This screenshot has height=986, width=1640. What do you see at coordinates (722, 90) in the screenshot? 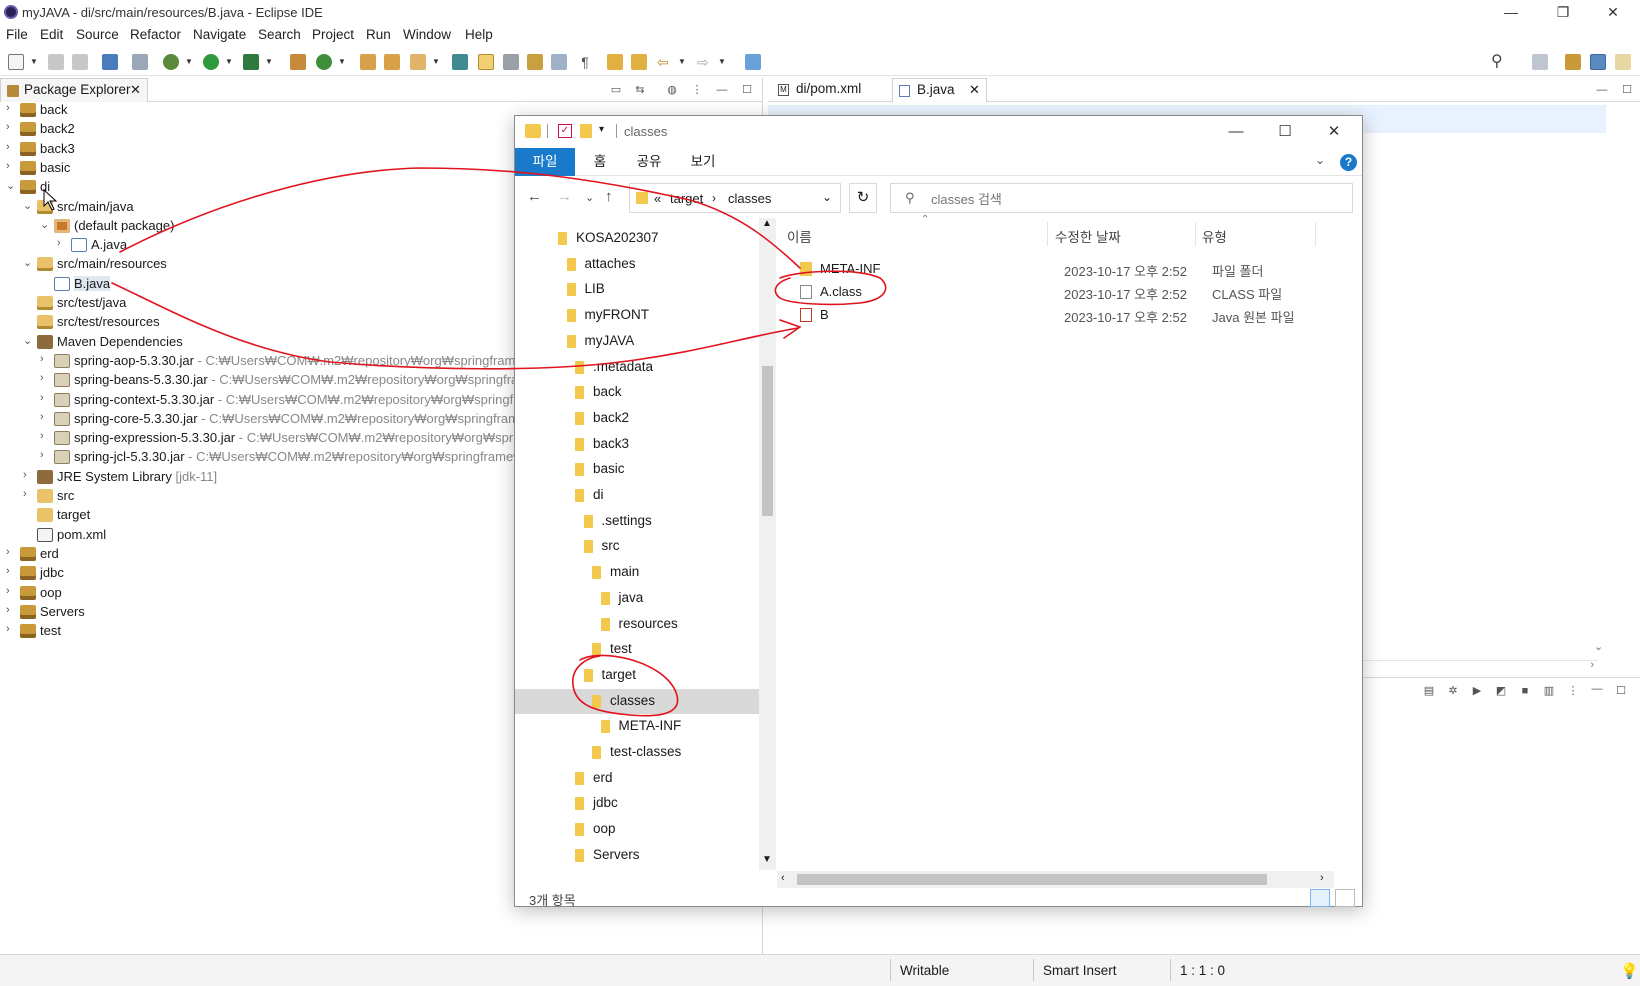
I see `minimize-view-icon: —` at bounding box center [722, 90].